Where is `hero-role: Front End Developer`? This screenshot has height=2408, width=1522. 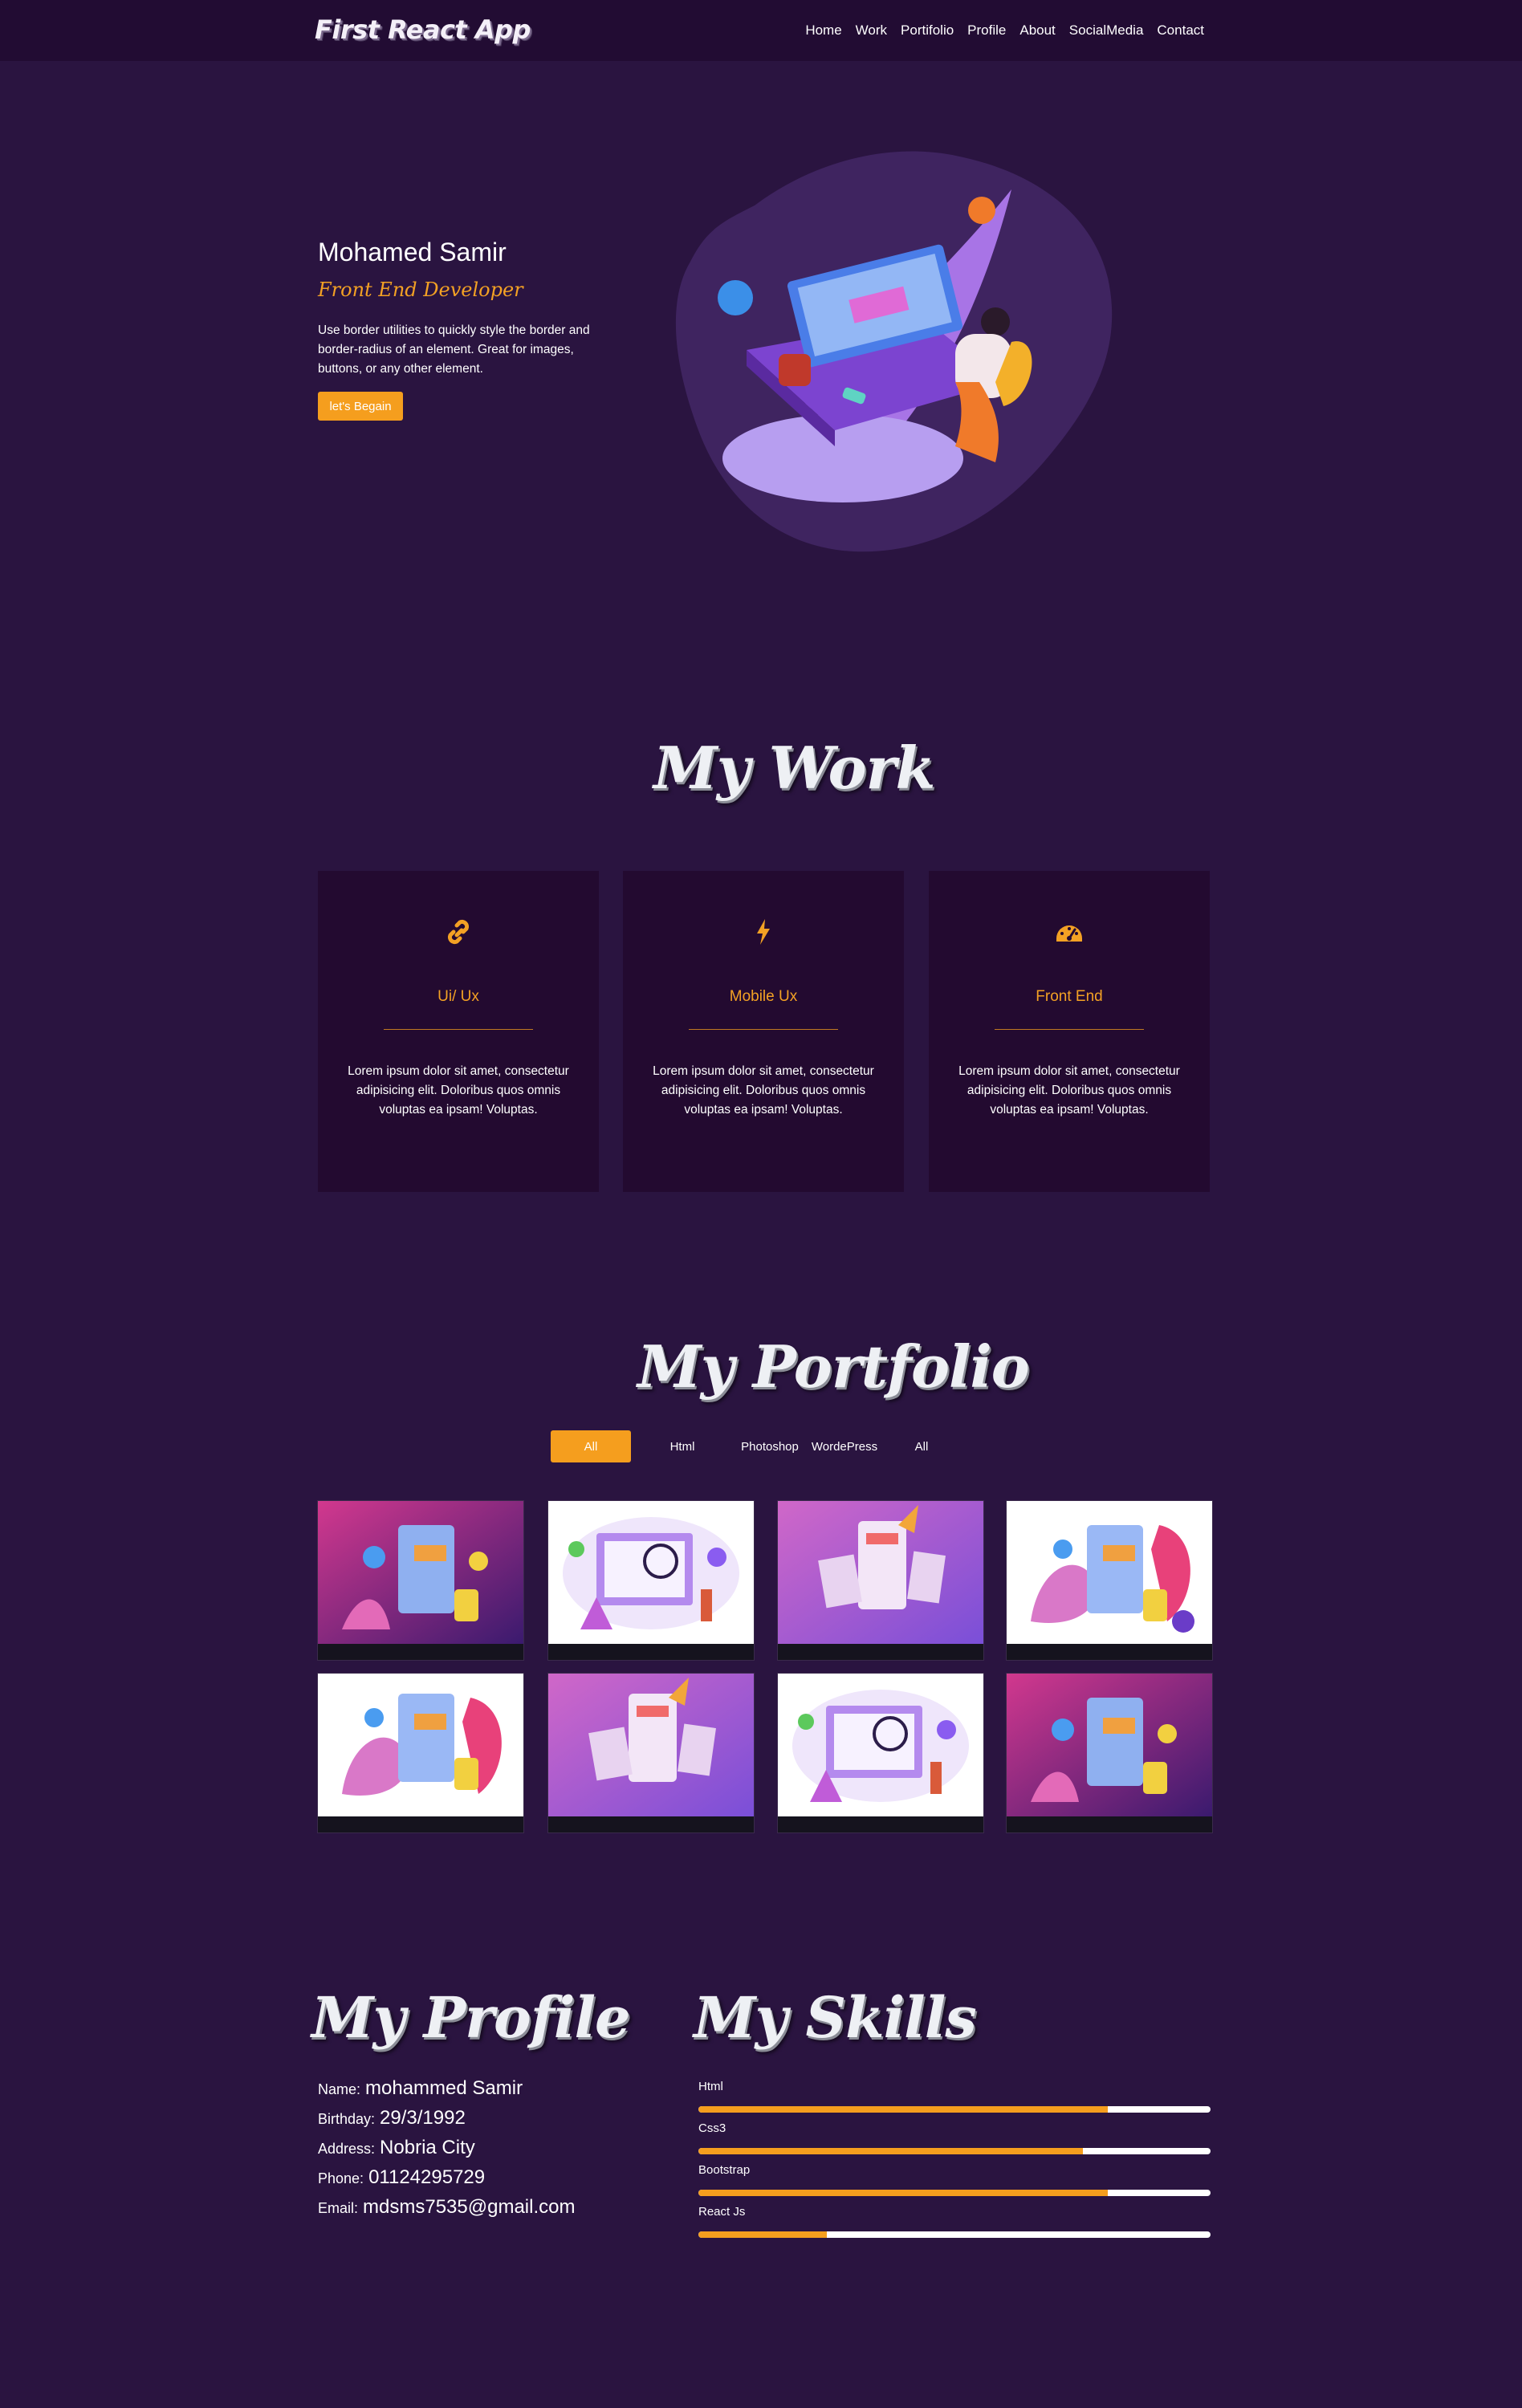
hero-role: Front End Developer is located at coordinates (420, 290).